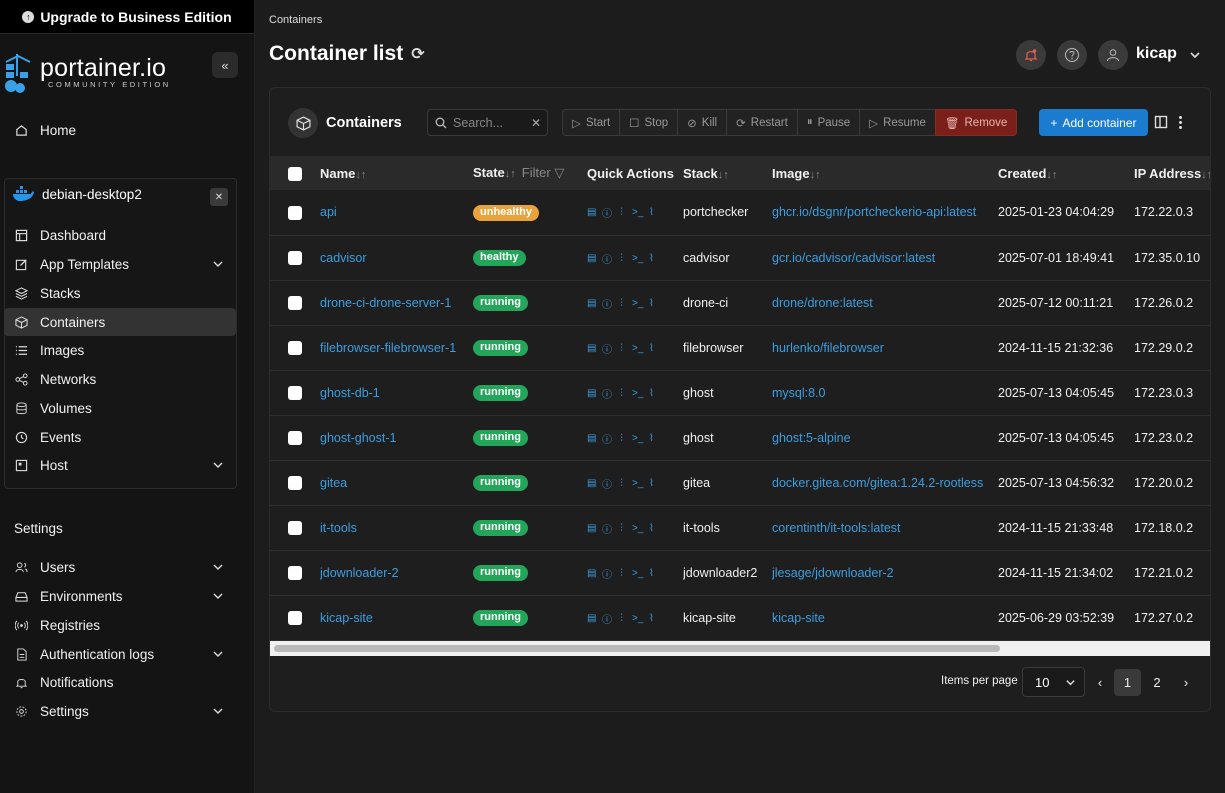 This screenshot has width=1225, height=793. What do you see at coordinates (120, 322) in the screenshot?
I see `sidebar-item-containers: Containers` at bounding box center [120, 322].